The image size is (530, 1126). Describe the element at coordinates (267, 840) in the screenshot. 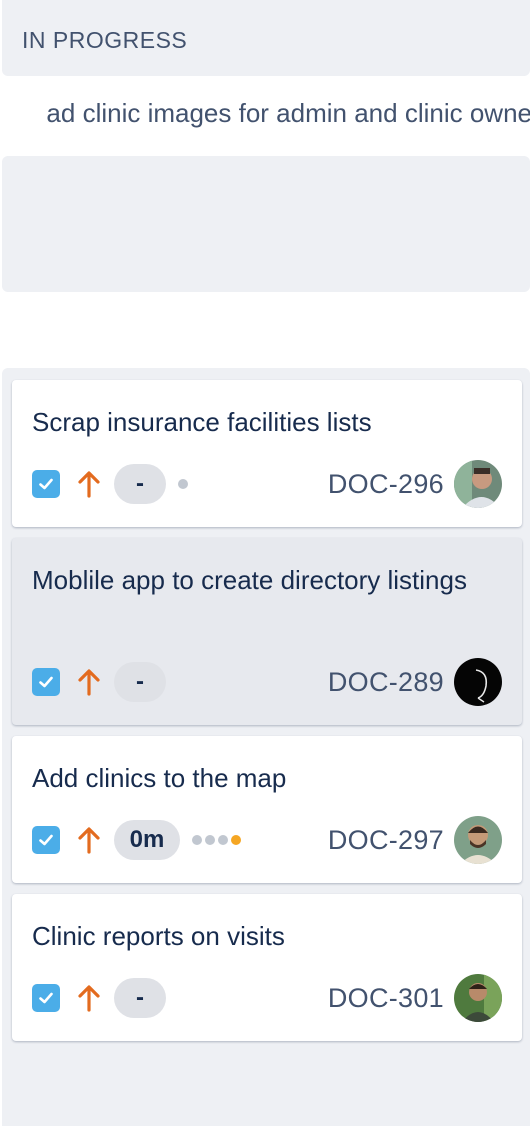

I see `issue-meta-row: 0m DOC-297` at that location.